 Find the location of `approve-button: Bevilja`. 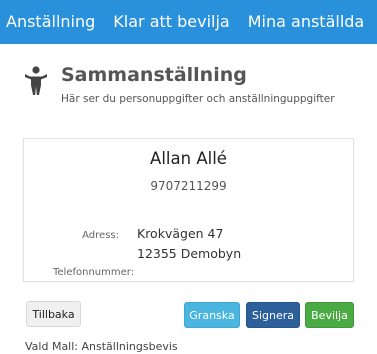

approve-button: Bevilja is located at coordinates (329, 315).